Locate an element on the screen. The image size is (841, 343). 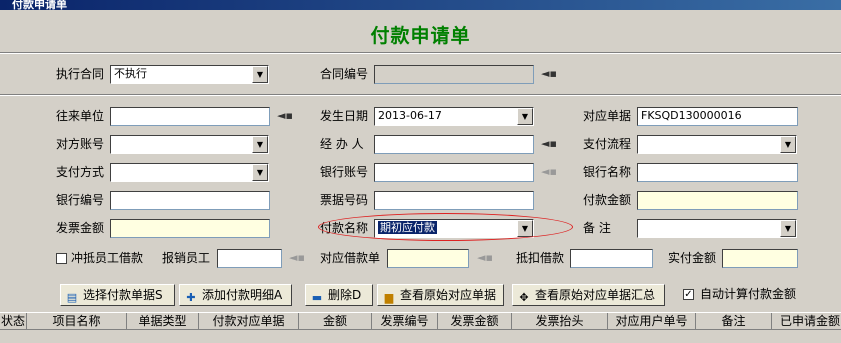
deduct-label: 抵扣借款 is located at coordinates (540, 258).